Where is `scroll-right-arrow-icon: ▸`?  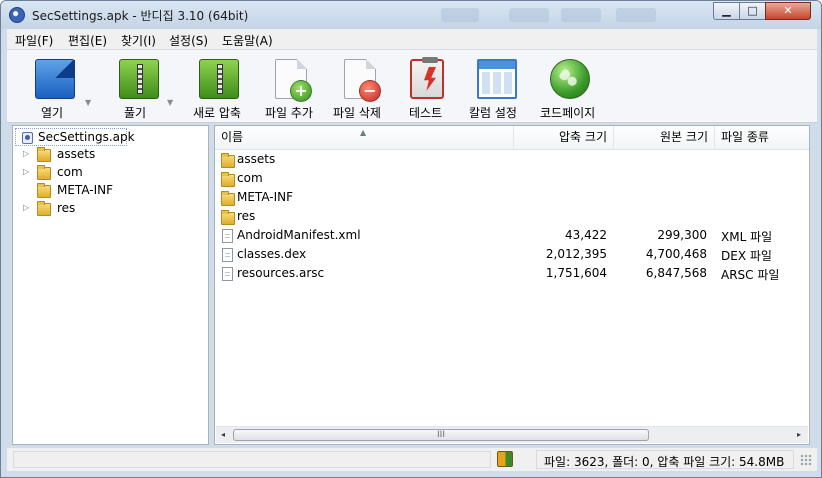 scroll-right-arrow-icon: ▸ is located at coordinates (799, 434).